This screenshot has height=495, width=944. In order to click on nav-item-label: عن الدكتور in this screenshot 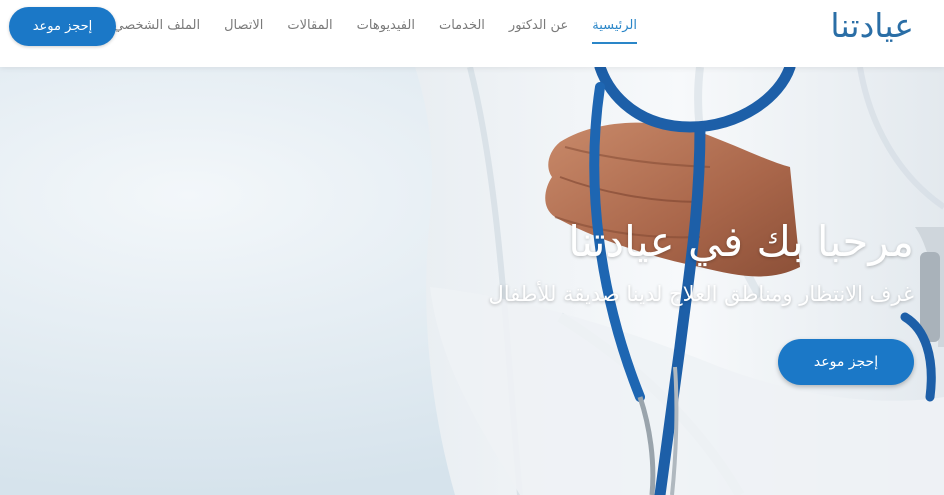, I will do `click(538, 25)`.